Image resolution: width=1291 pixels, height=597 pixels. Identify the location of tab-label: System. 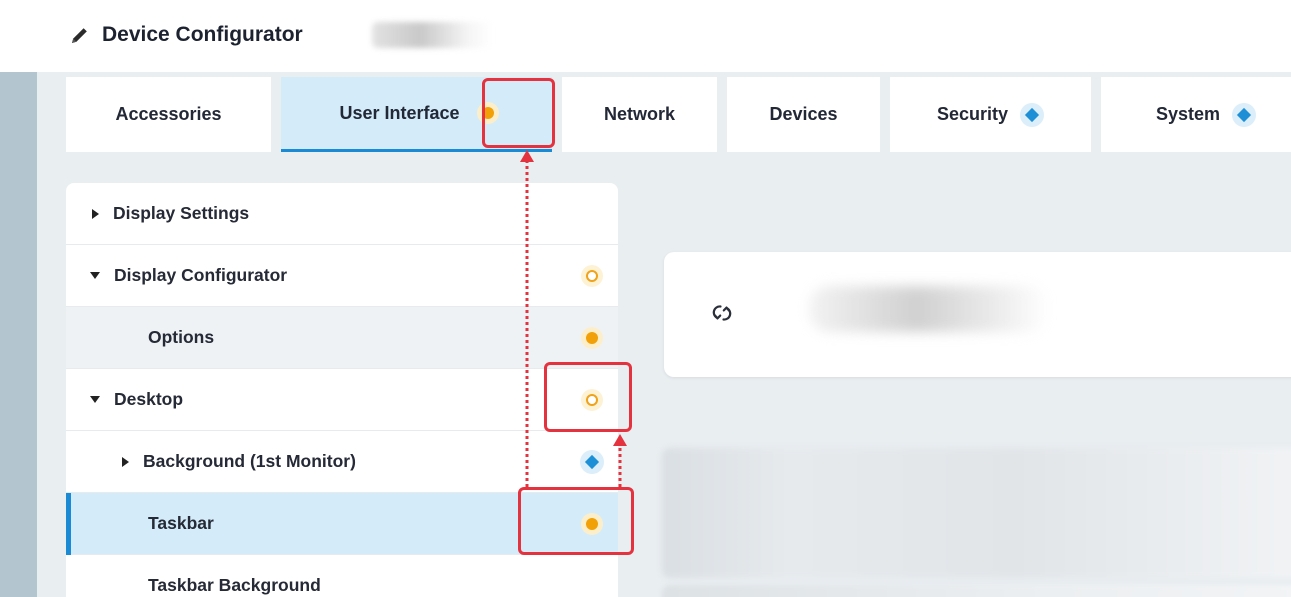
(1188, 114).